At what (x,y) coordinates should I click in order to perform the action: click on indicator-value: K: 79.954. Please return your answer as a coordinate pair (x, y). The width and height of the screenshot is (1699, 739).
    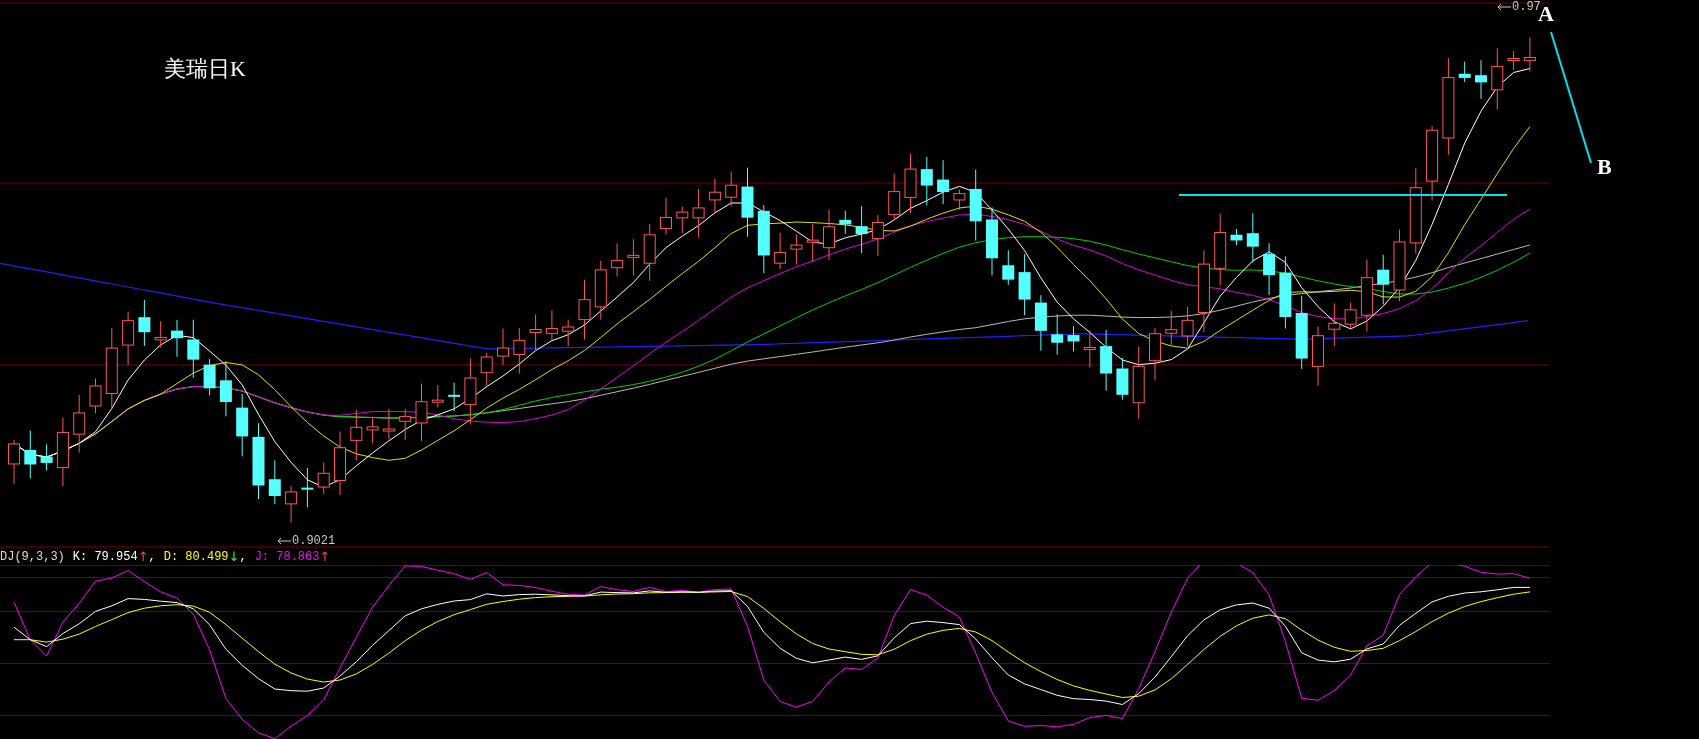
    Looking at the image, I should click on (105, 556).